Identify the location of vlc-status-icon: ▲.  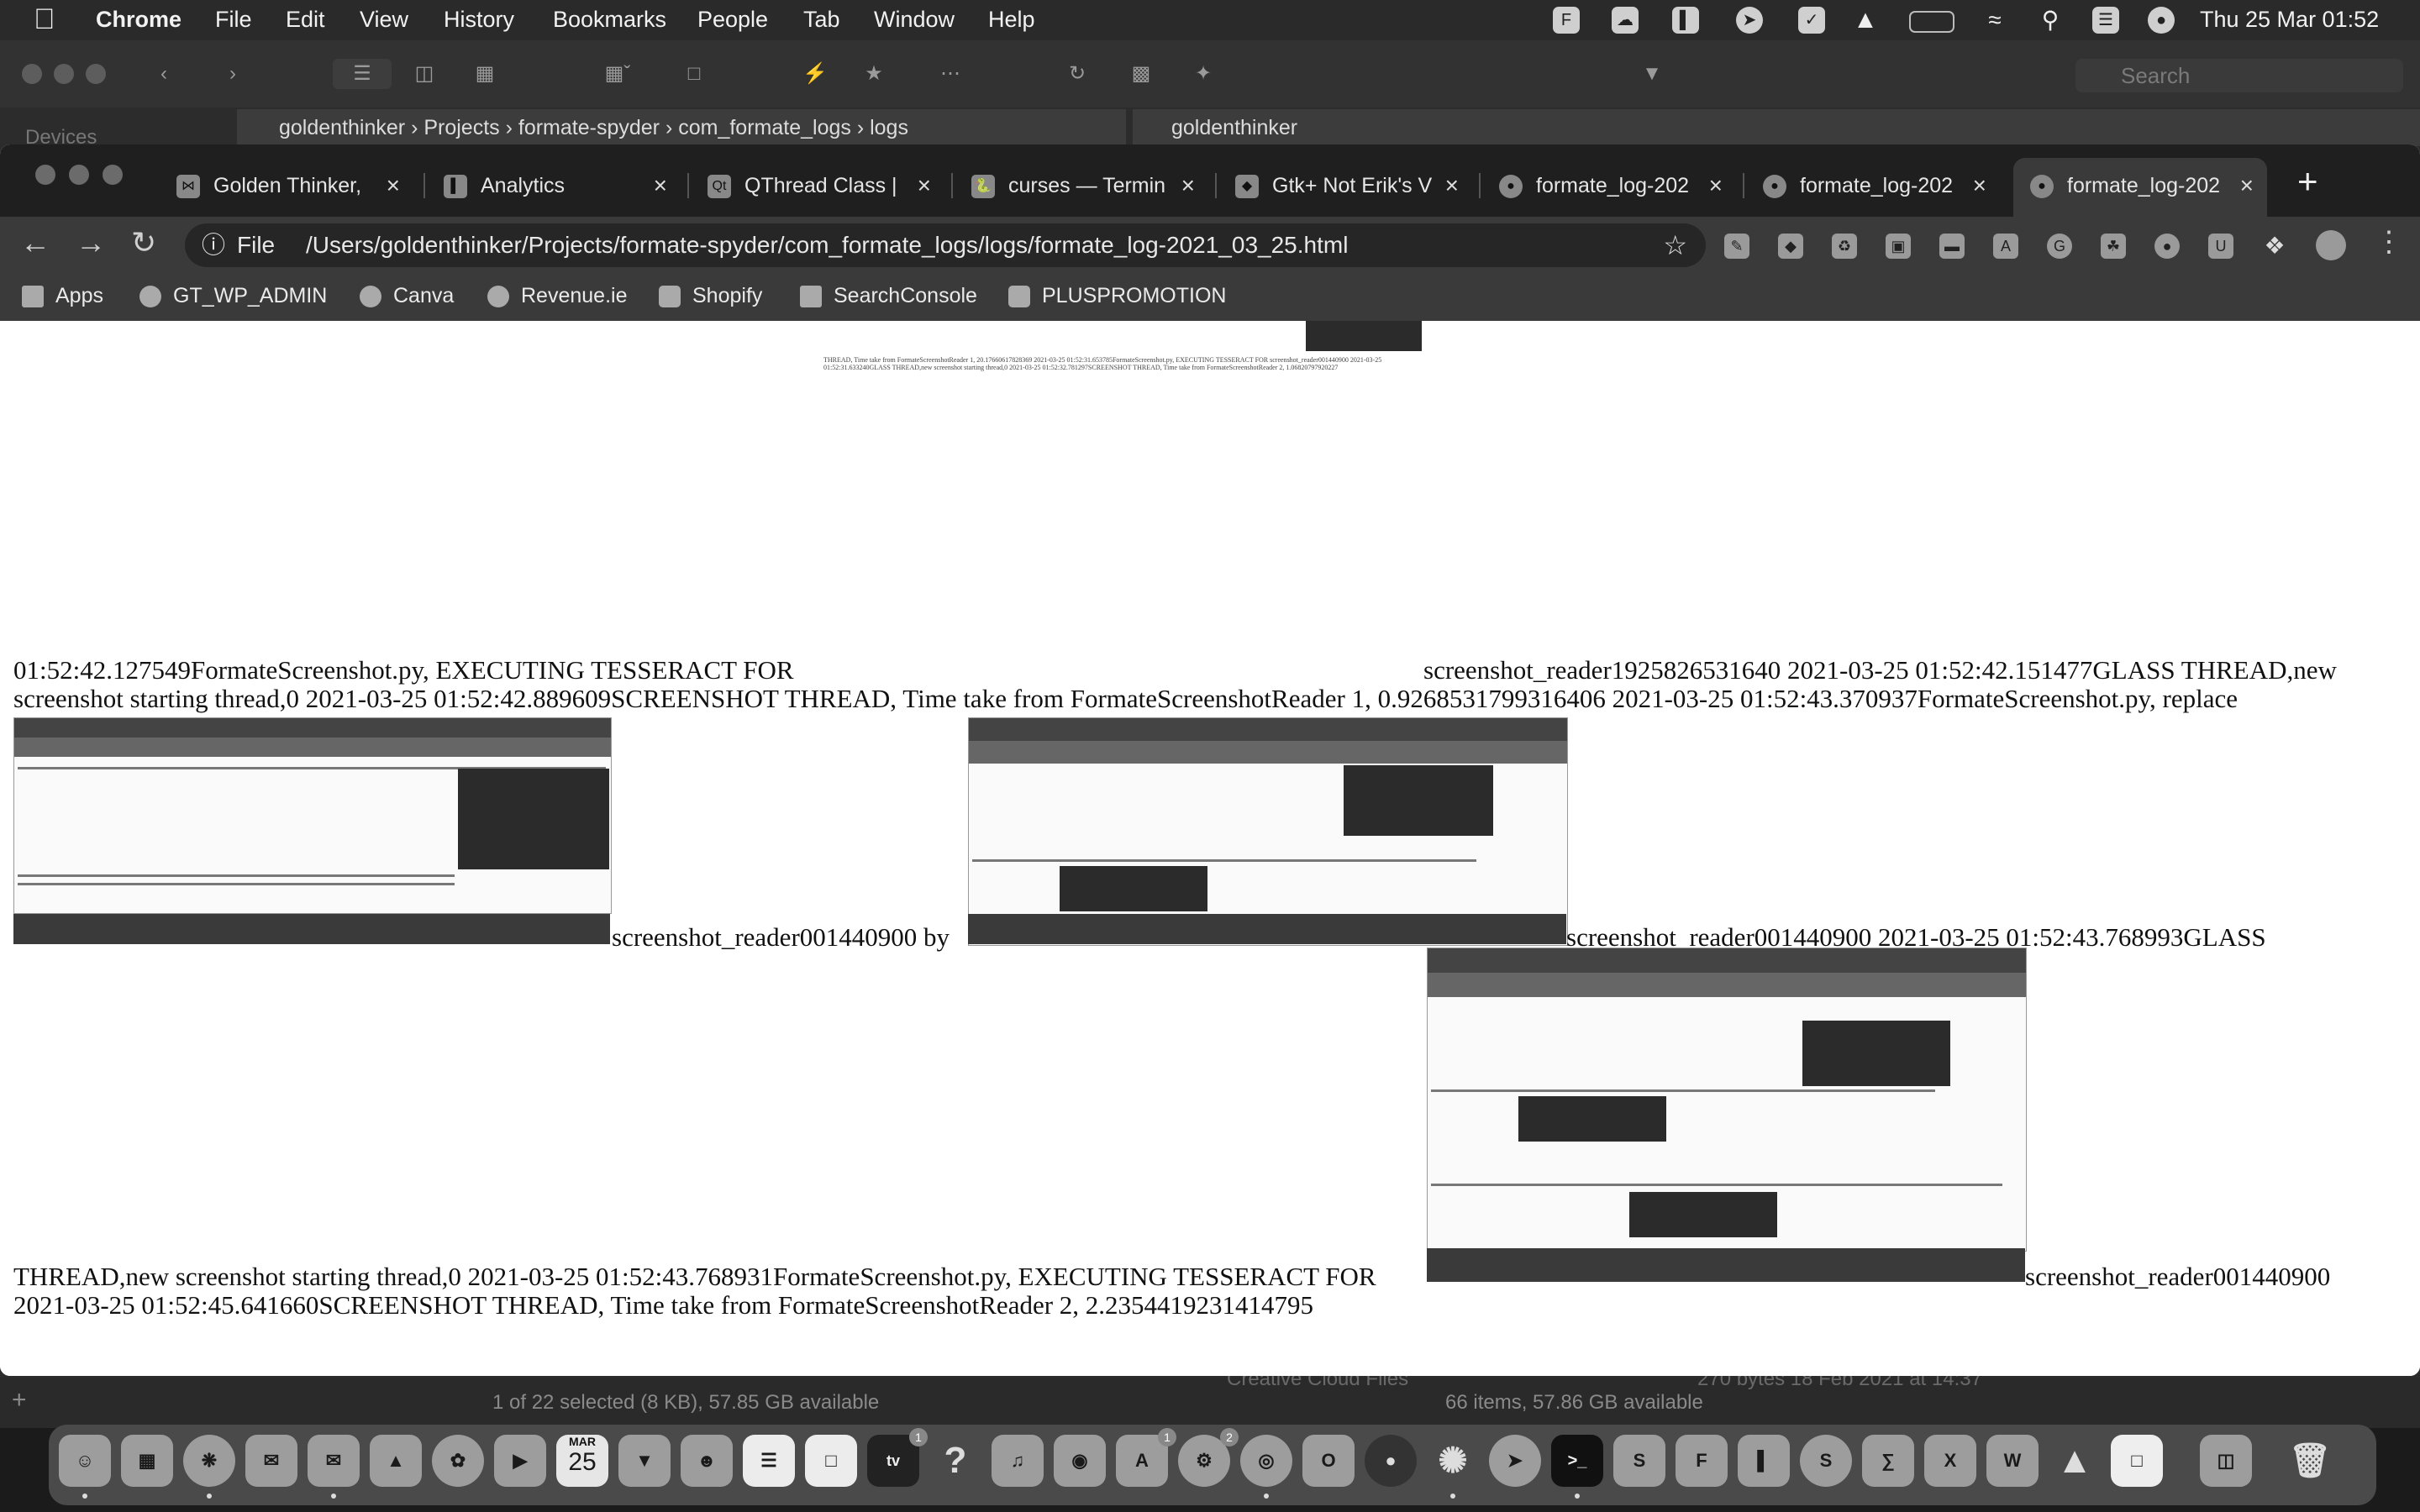
(1865, 20).